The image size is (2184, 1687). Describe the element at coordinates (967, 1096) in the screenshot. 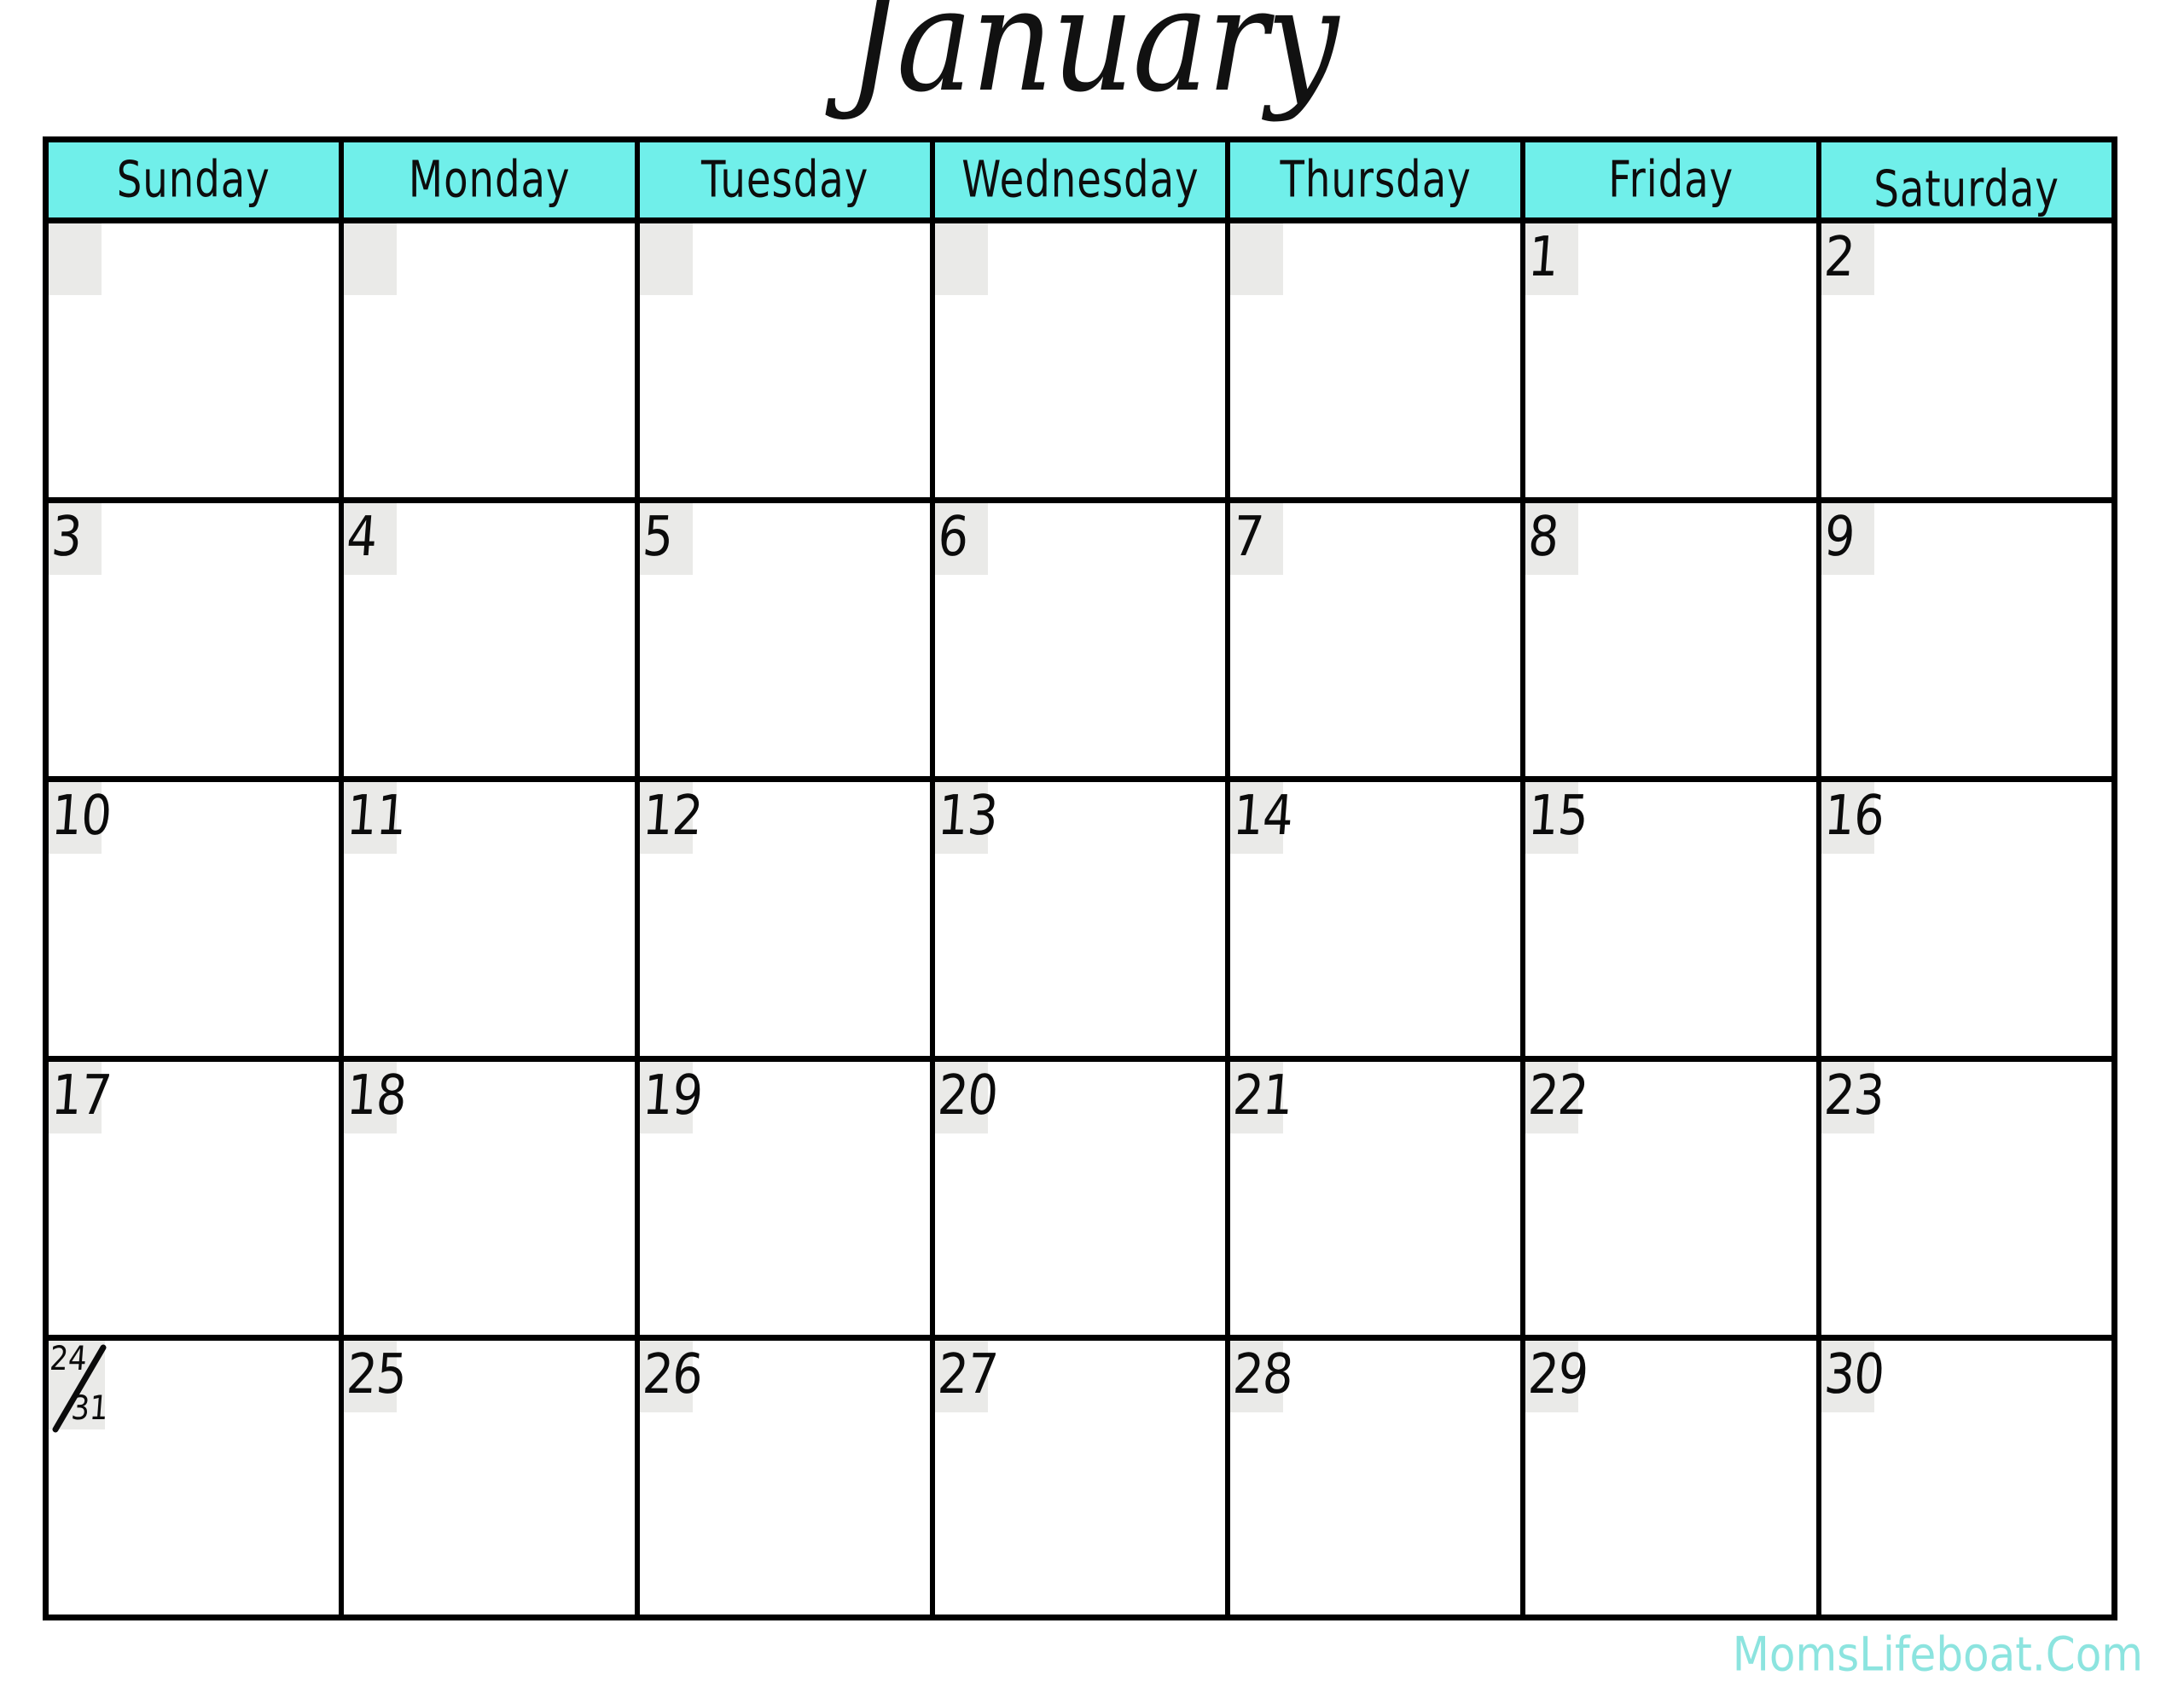

I see `date-number: 20` at that location.